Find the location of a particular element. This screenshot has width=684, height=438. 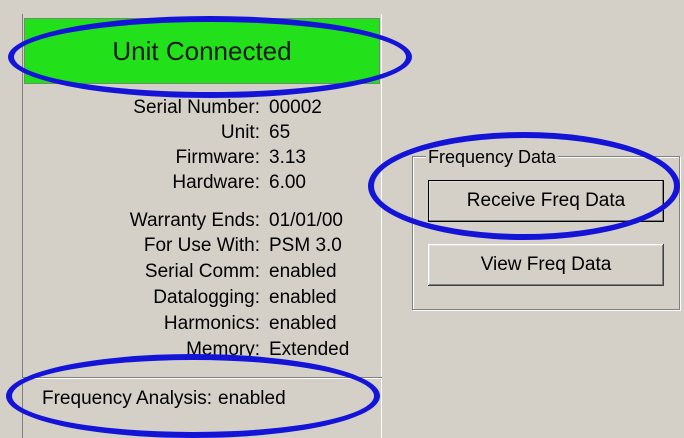

for-use-with-value: PSM 3.0 is located at coordinates (305, 245).